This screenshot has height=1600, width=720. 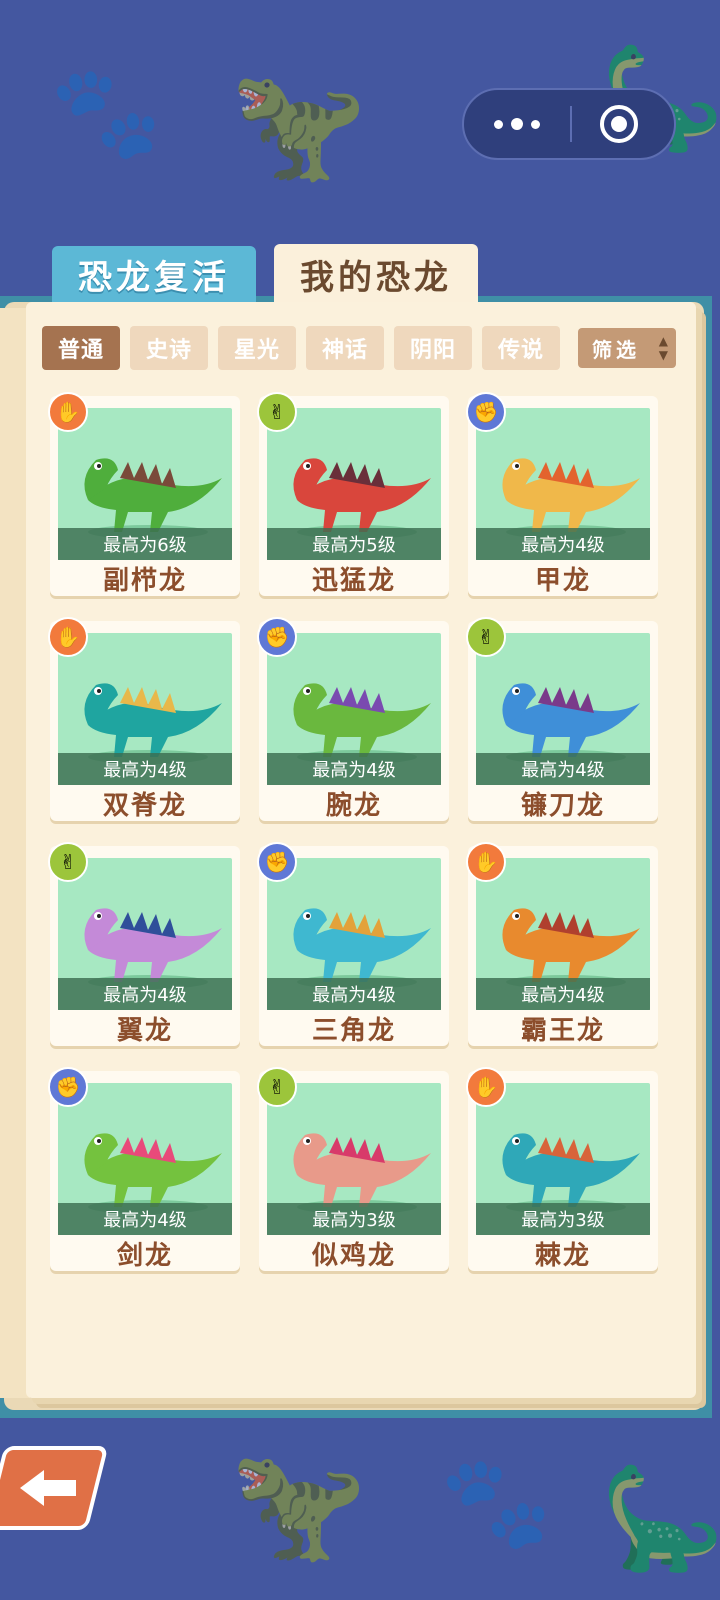 I want to click on dino-name: 三角龙, so click(x=353, y=1030).